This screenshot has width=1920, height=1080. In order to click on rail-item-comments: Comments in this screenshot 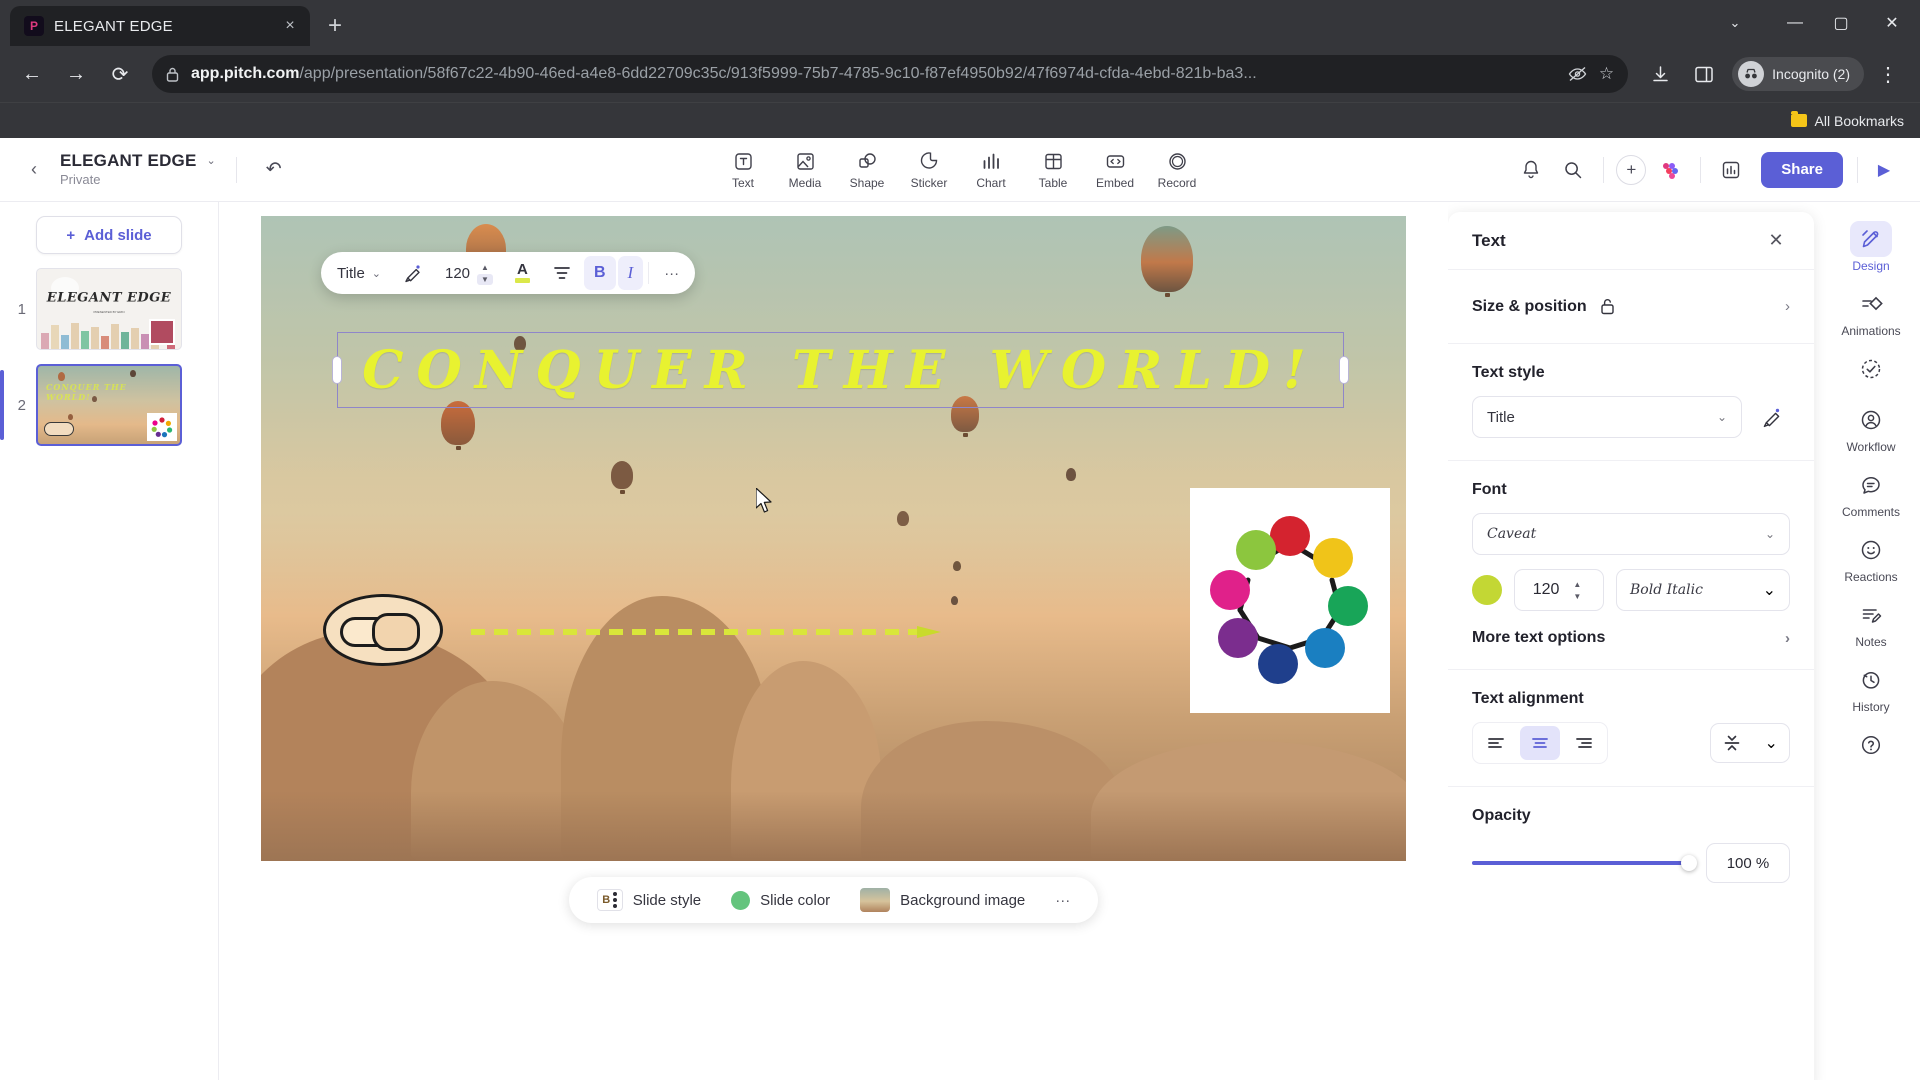, I will do `click(1871, 491)`.